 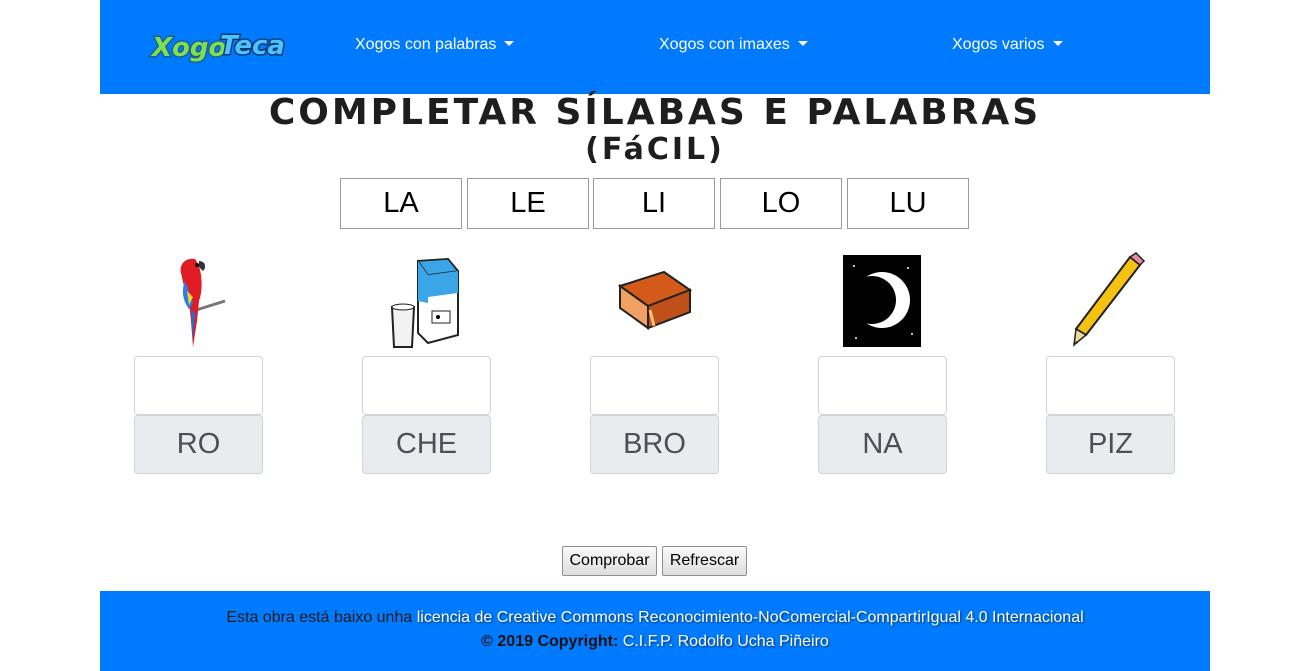 What do you see at coordinates (655, 112) in the screenshot?
I see `page-title: COMPLETAR SÍLABAS E PALABRAS` at bounding box center [655, 112].